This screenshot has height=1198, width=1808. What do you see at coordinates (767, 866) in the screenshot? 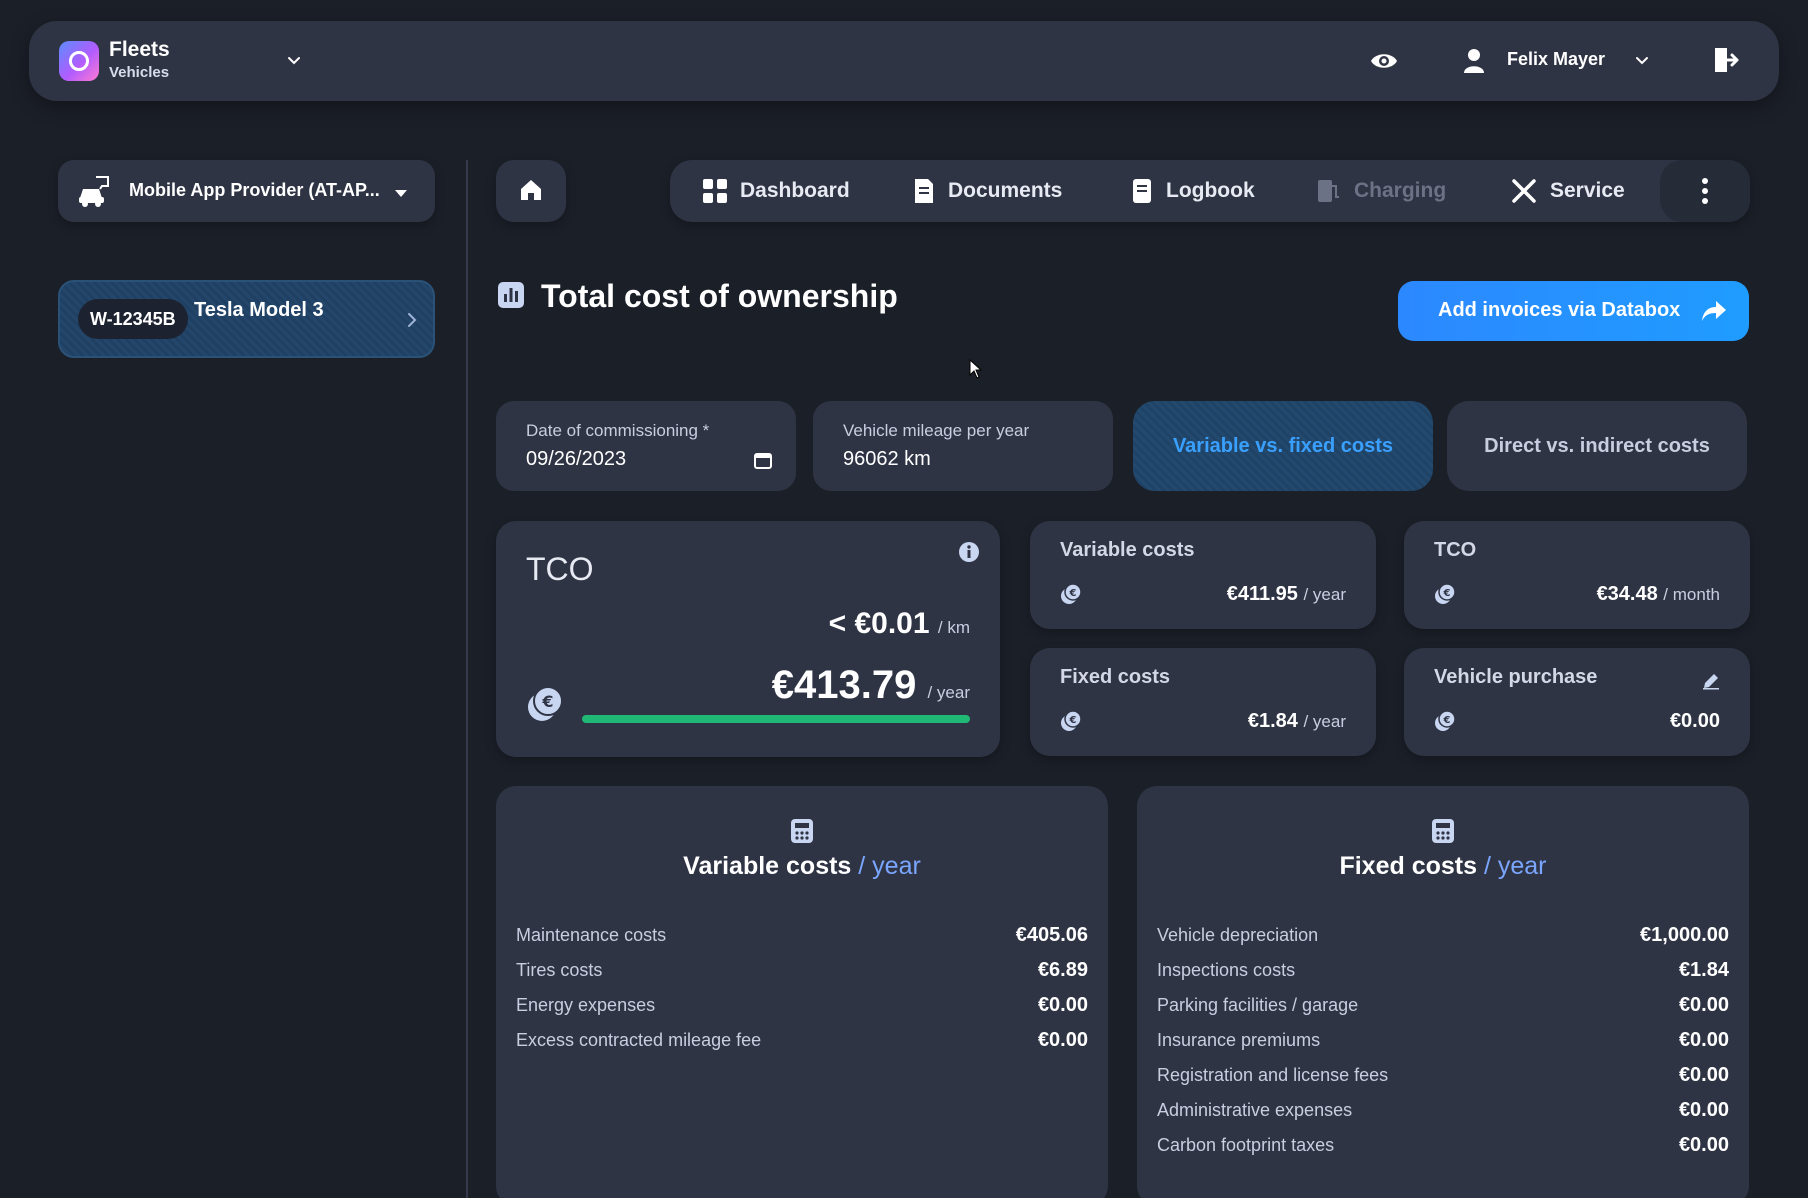
I see `variable-costs-breakdown-title-text: Variable costs` at bounding box center [767, 866].